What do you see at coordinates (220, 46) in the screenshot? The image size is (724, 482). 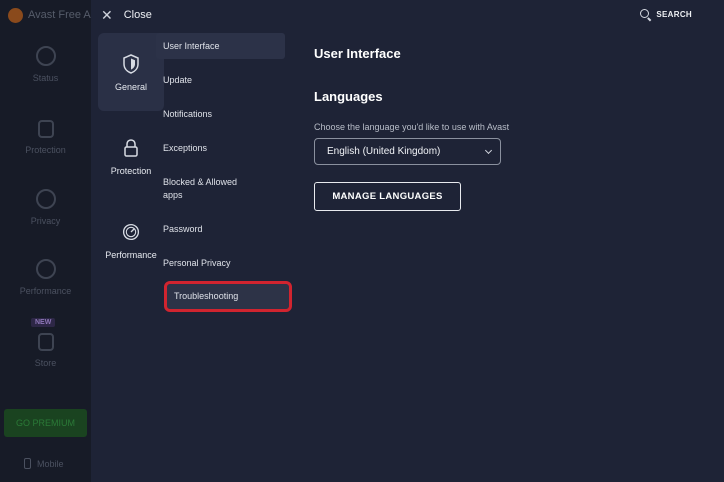 I see `menu-item-user-interface: User Interface` at bounding box center [220, 46].